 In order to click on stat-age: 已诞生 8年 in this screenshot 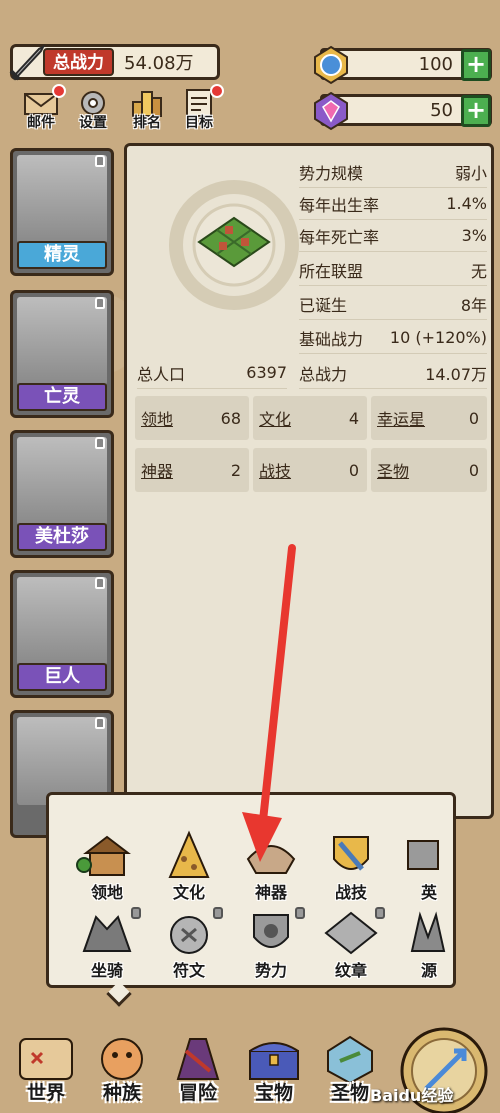, I will do `click(393, 304)`.